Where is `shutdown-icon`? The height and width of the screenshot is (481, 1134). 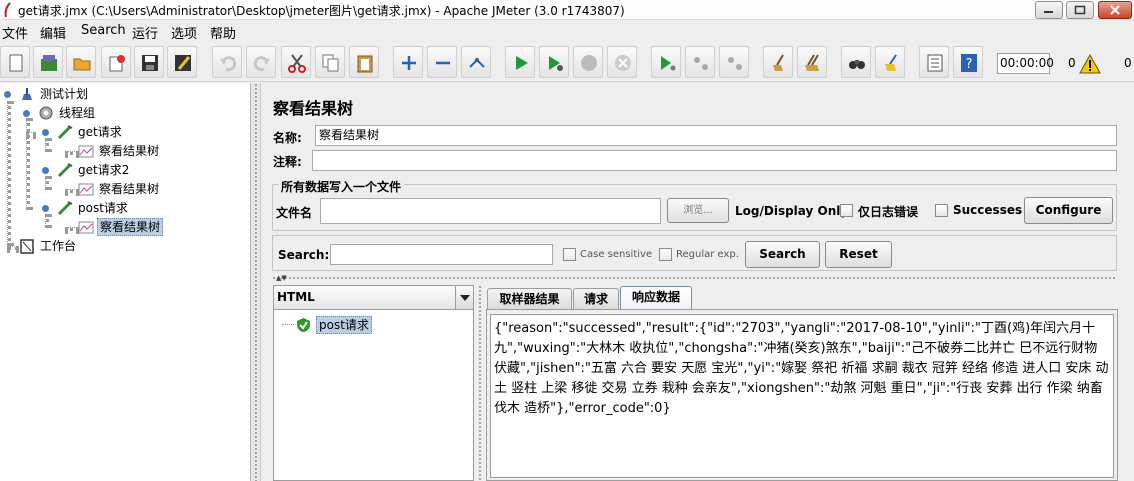
shutdown-icon is located at coordinates (623, 63).